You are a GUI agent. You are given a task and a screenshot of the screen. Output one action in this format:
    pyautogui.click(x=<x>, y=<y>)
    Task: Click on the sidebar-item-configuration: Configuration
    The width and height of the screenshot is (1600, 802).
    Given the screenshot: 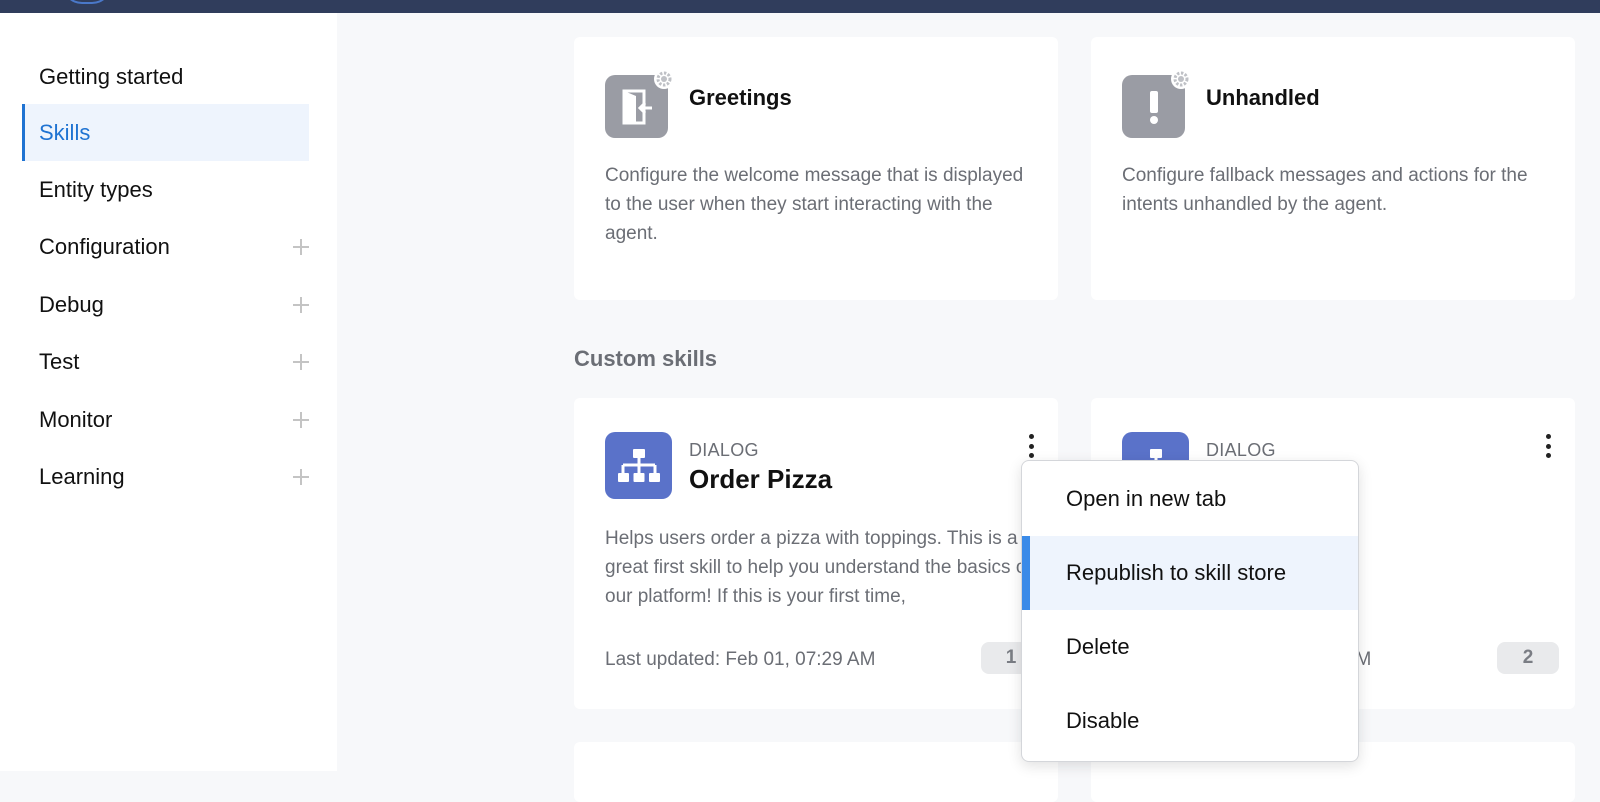 What is the action you would take?
    pyautogui.click(x=165, y=246)
    